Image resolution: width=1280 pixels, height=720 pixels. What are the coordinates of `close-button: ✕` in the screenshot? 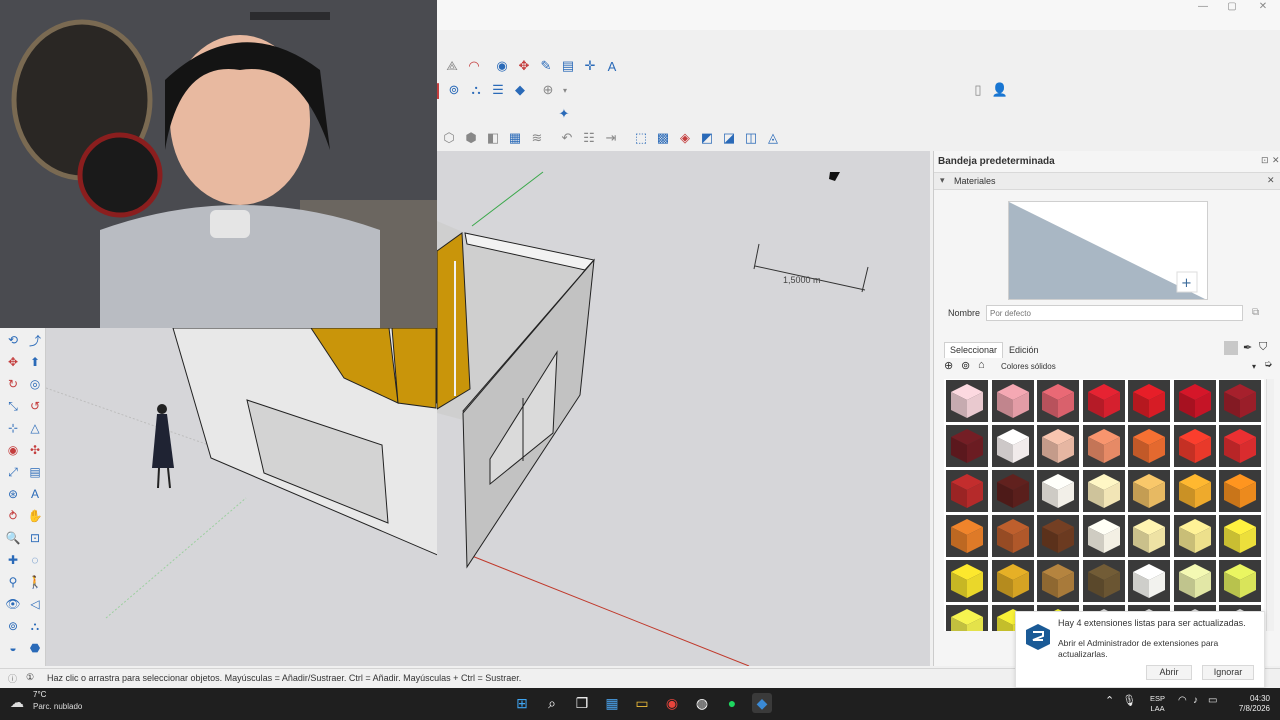 It's located at (1263, 7).